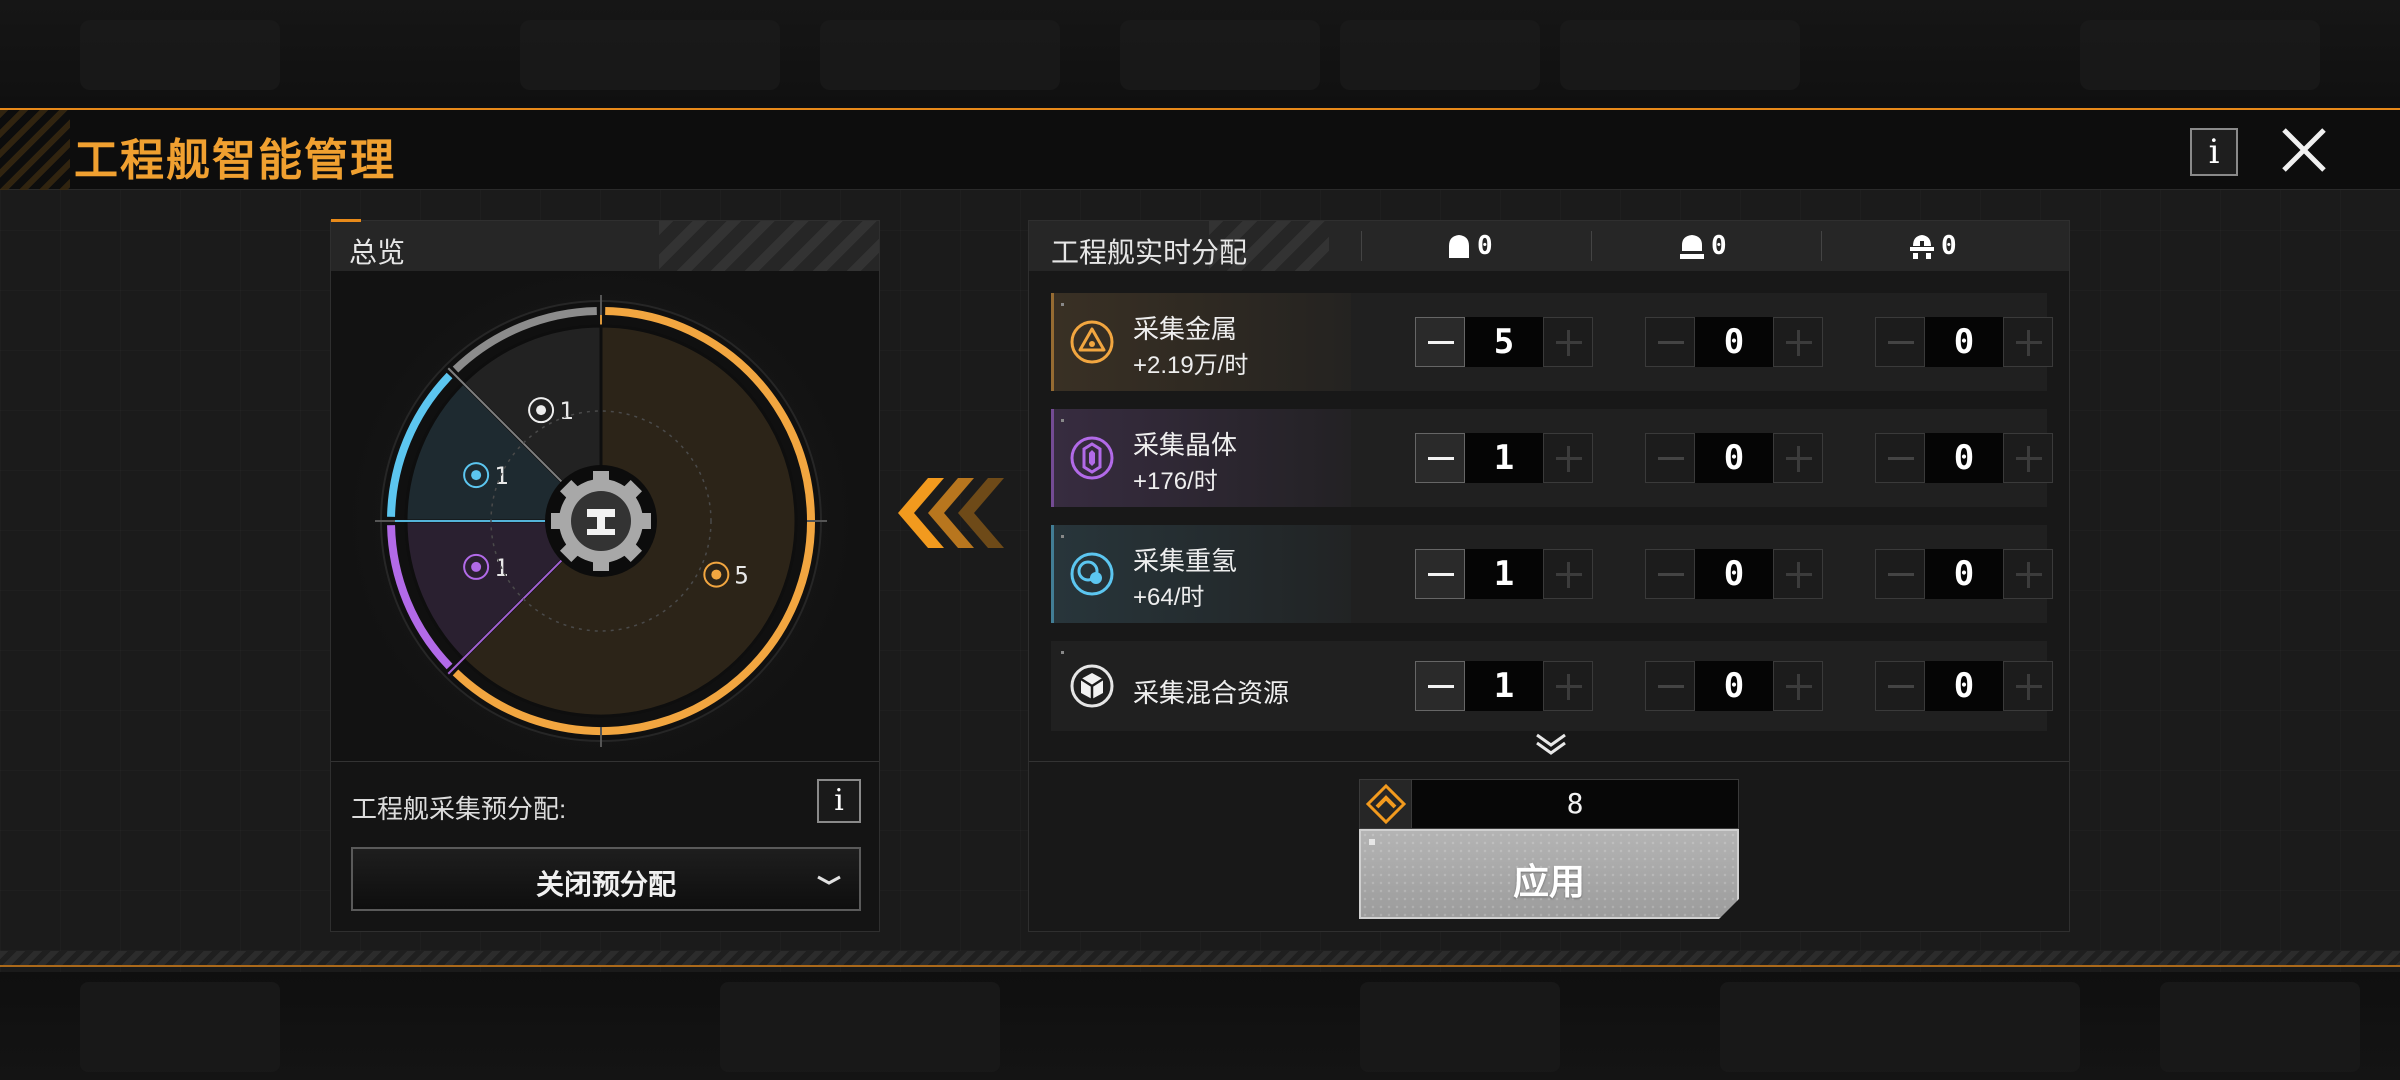 The width and height of the screenshot is (2400, 1080). What do you see at coordinates (1200, 959) in the screenshot?
I see `modal-bottom-border` at bounding box center [1200, 959].